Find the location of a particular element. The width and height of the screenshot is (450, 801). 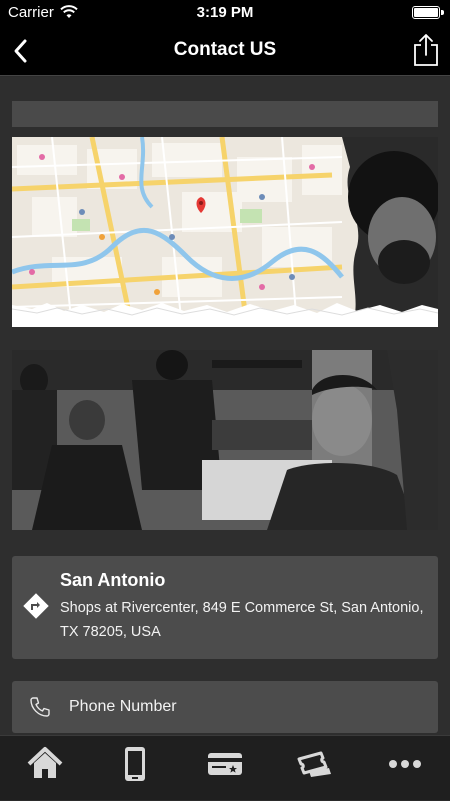

page-title: Contact US is located at coordinates (225, 49).